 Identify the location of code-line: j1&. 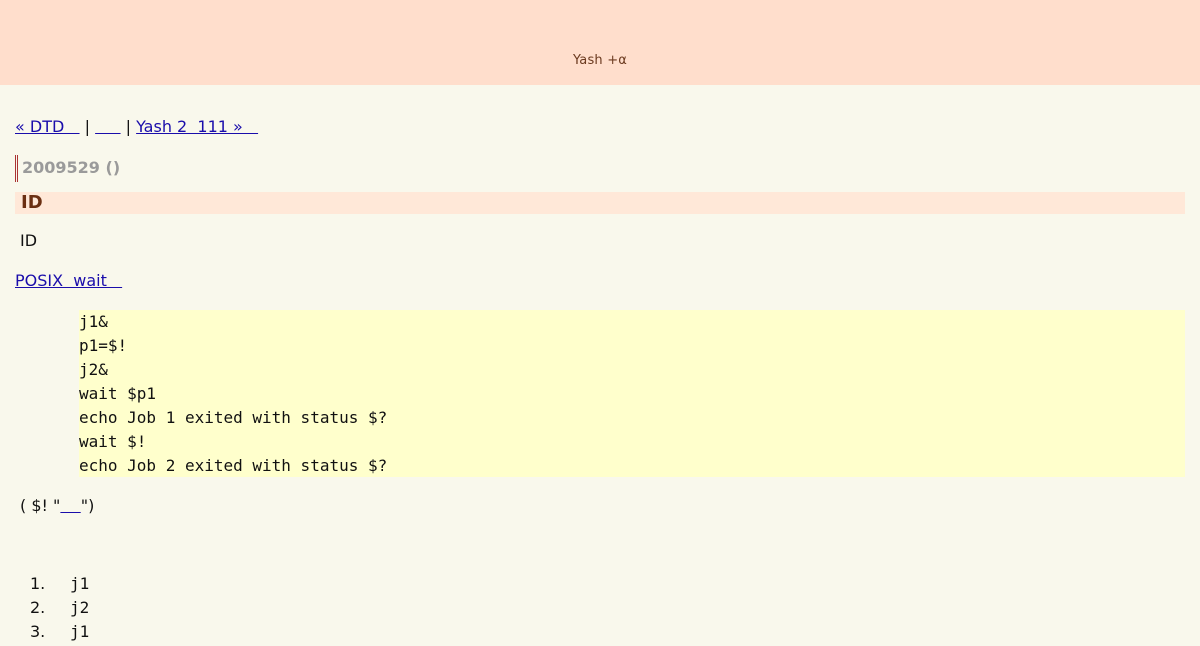
(93, 321).